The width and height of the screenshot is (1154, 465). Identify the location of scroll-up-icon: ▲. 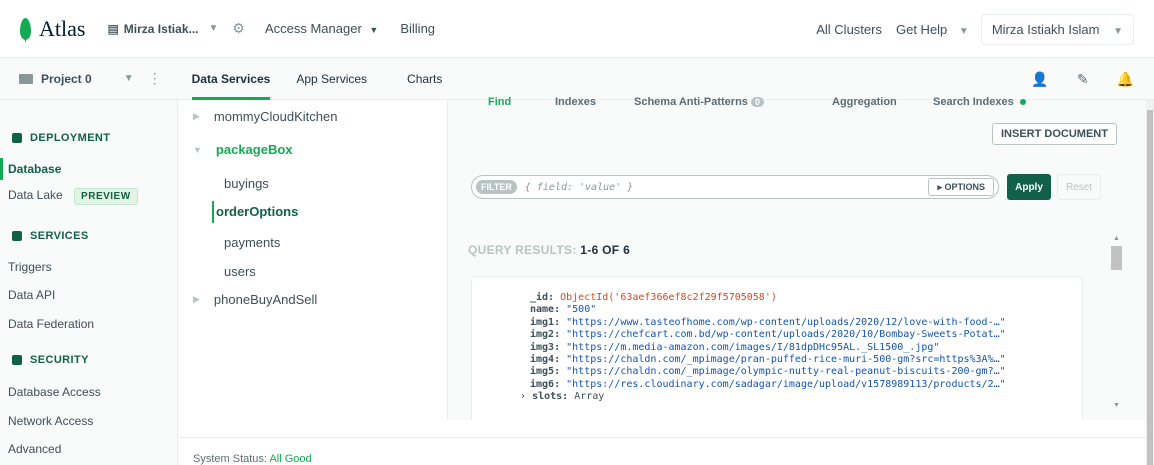
(1116, 238).